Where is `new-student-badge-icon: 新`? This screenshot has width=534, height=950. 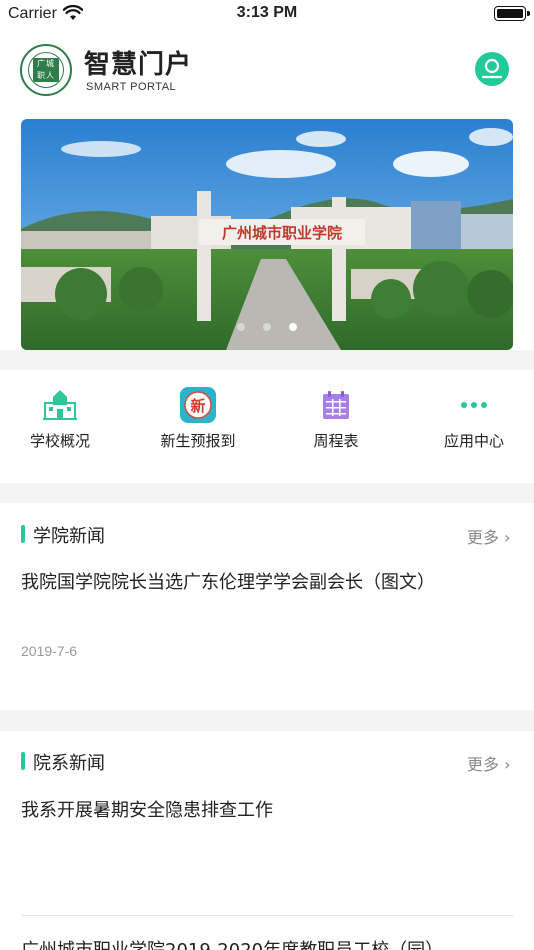 new-student-badge-icon: 新 is located at coordinates (198, 405).